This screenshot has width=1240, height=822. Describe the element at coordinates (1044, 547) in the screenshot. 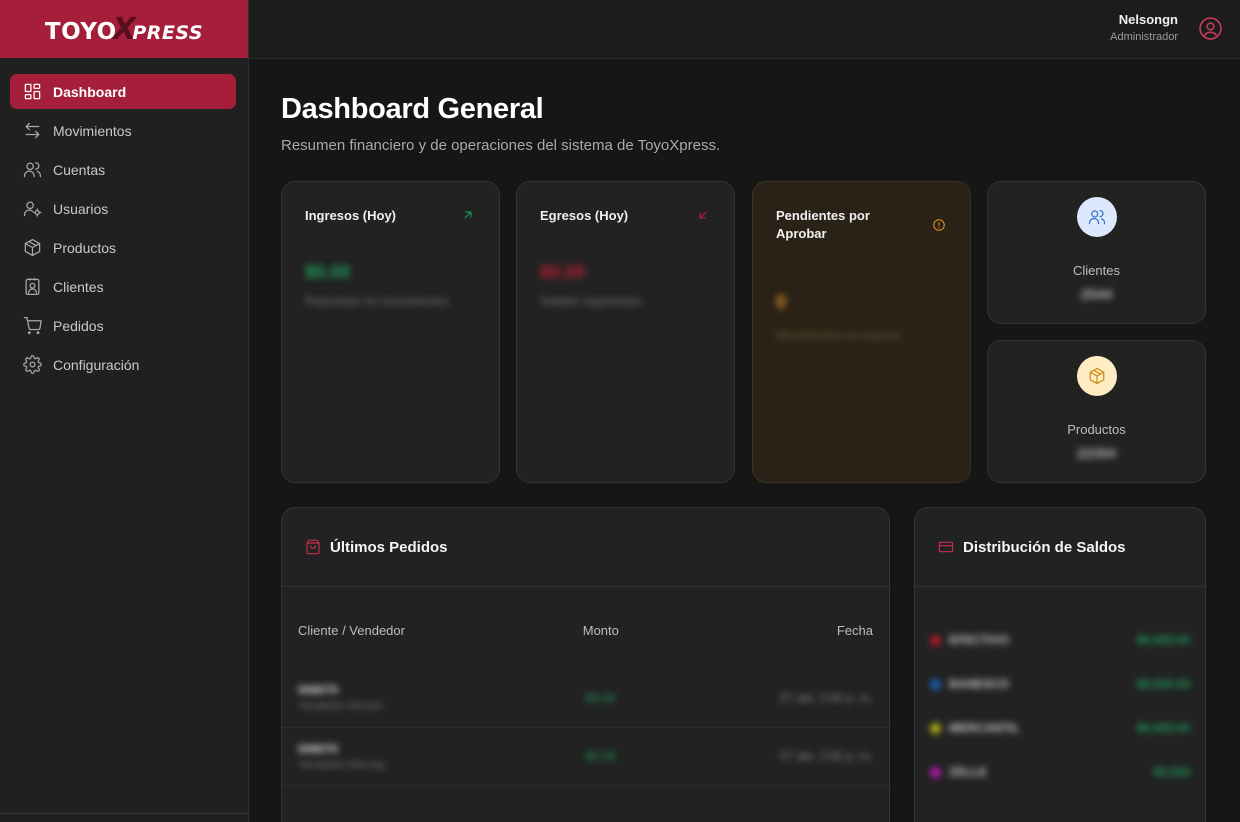

I see `panel-title: Distribución de Saldos` at that location.